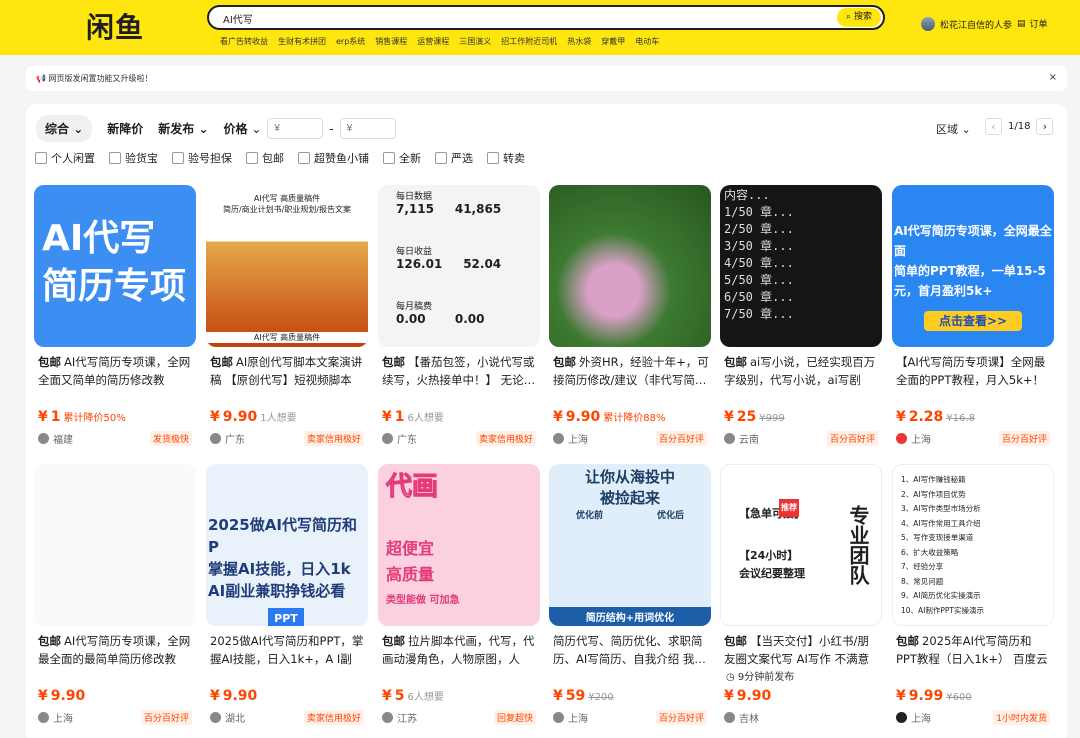 The height and width of the screenshot is (738, 1080). I want to click on price-min-input, so click(295, 128).